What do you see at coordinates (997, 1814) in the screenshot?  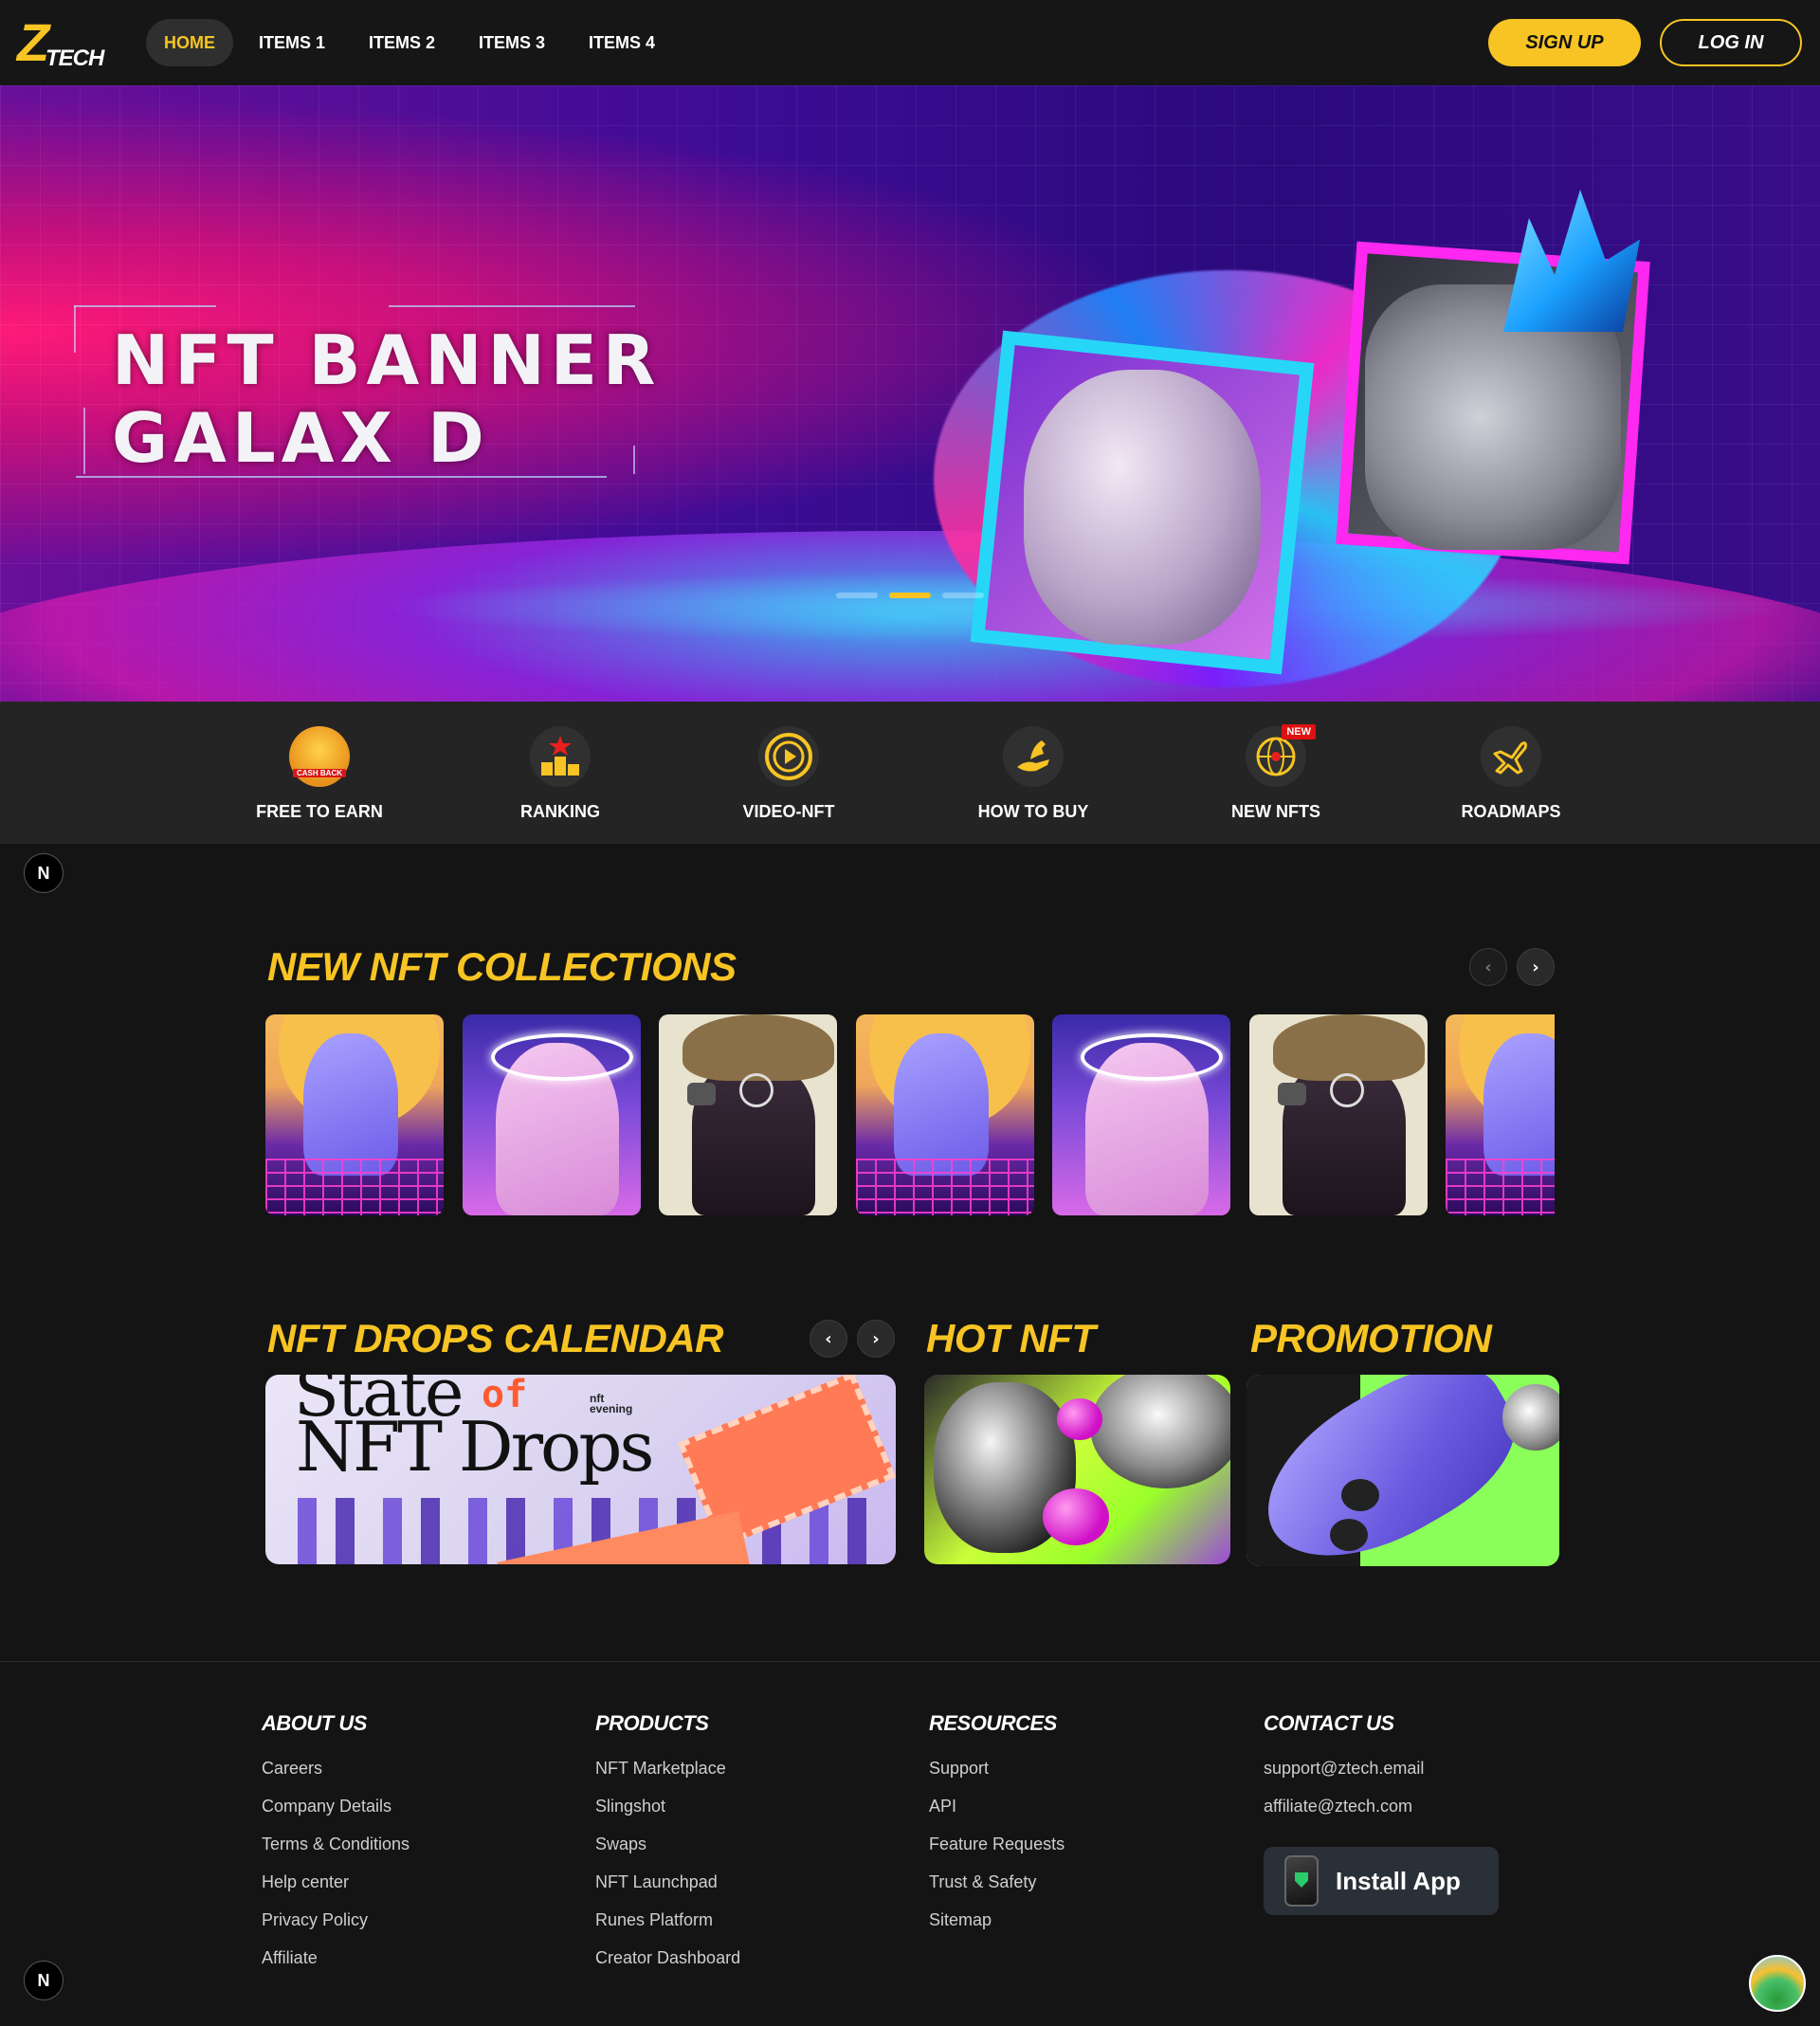 I see `footer-link-api: API` at bounding box center [997, 1814].